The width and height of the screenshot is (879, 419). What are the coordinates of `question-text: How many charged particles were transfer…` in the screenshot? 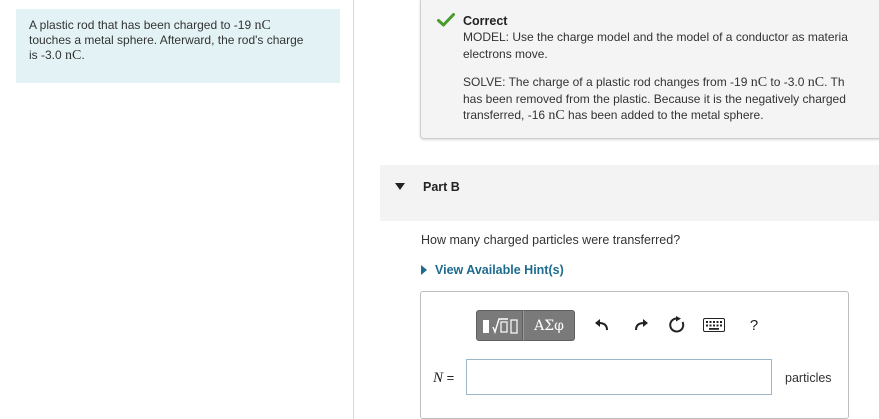 It's located at (551, 240).